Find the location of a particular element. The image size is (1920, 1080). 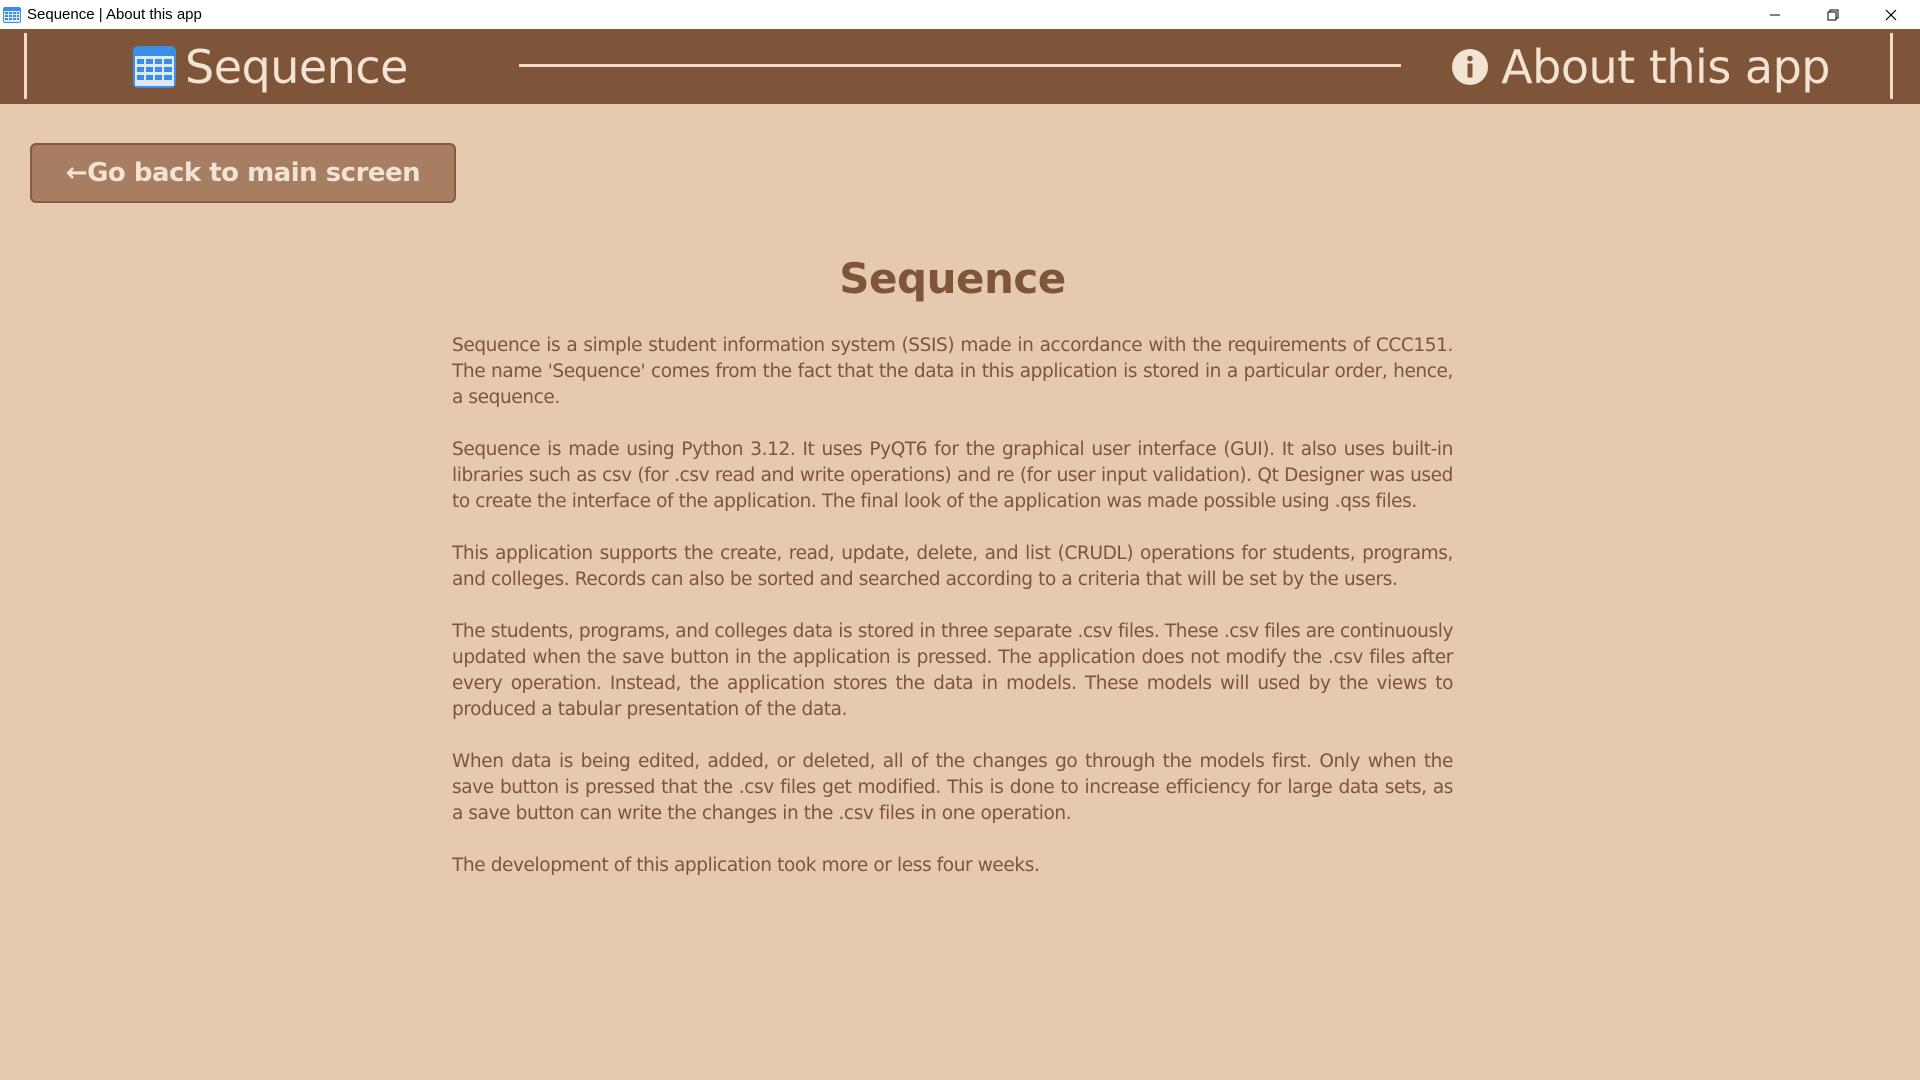

minimize-button is located at coordinates (1775, 14).